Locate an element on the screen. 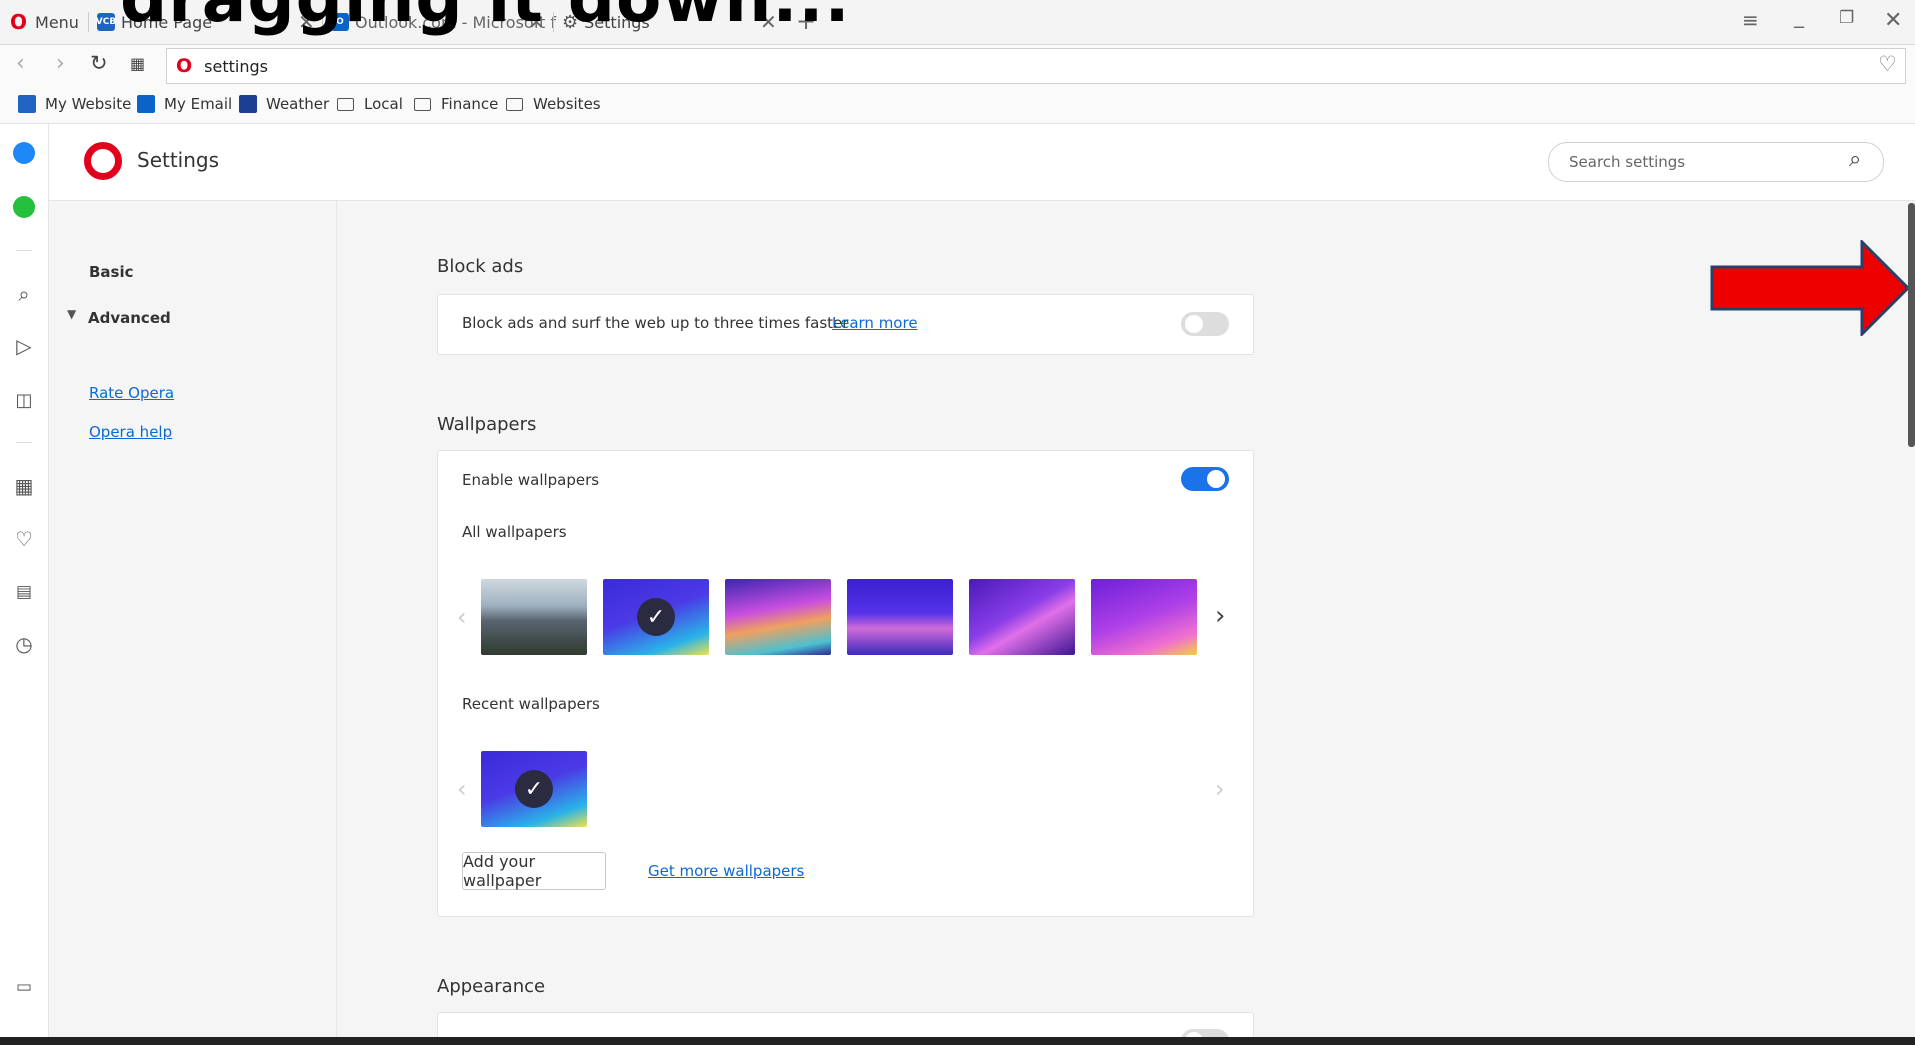 Image resolution: width=1915 pixels, height=1045 pixels. bookmark-local: Local is located at coordinates (370, 104).